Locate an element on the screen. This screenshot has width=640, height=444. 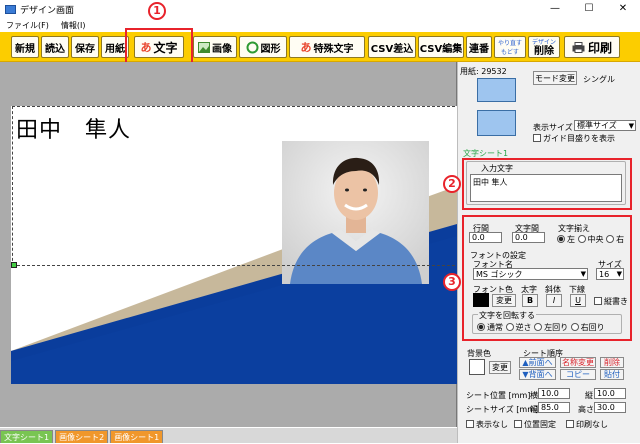
horizontal-value: 10.0 is located at coordinates (550, 393).